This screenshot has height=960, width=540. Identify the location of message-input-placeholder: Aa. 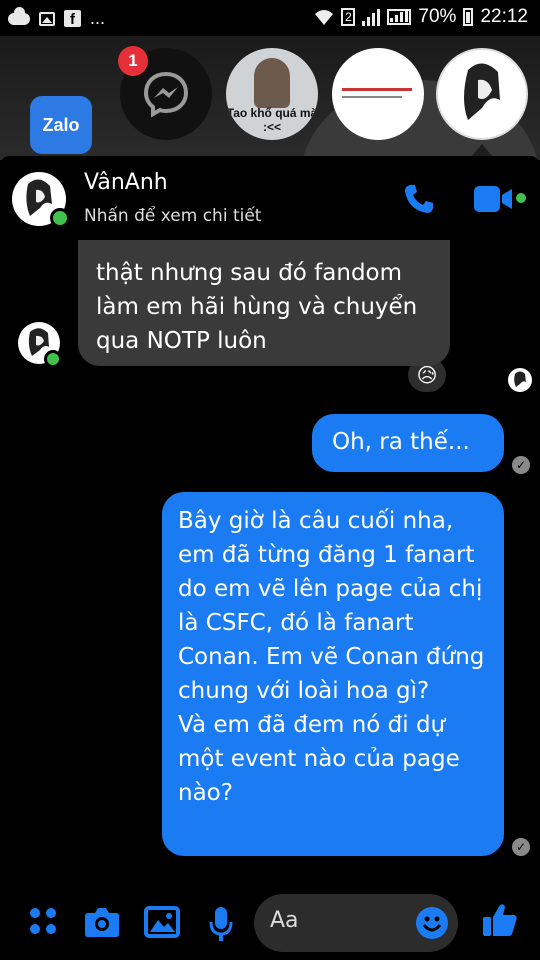
(284, 920).